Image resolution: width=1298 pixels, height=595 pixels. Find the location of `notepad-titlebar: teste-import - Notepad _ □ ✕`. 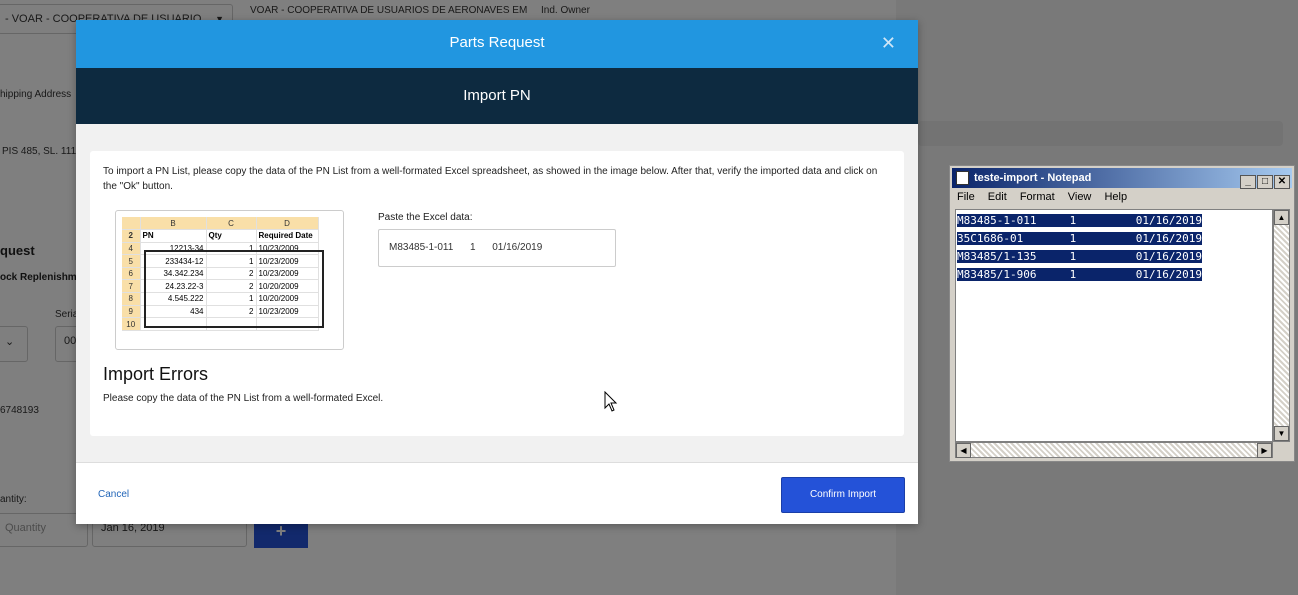

notepad-titlebar: teste-import - Notepad _ □ ✕ is located at coordinates (1122, 179).